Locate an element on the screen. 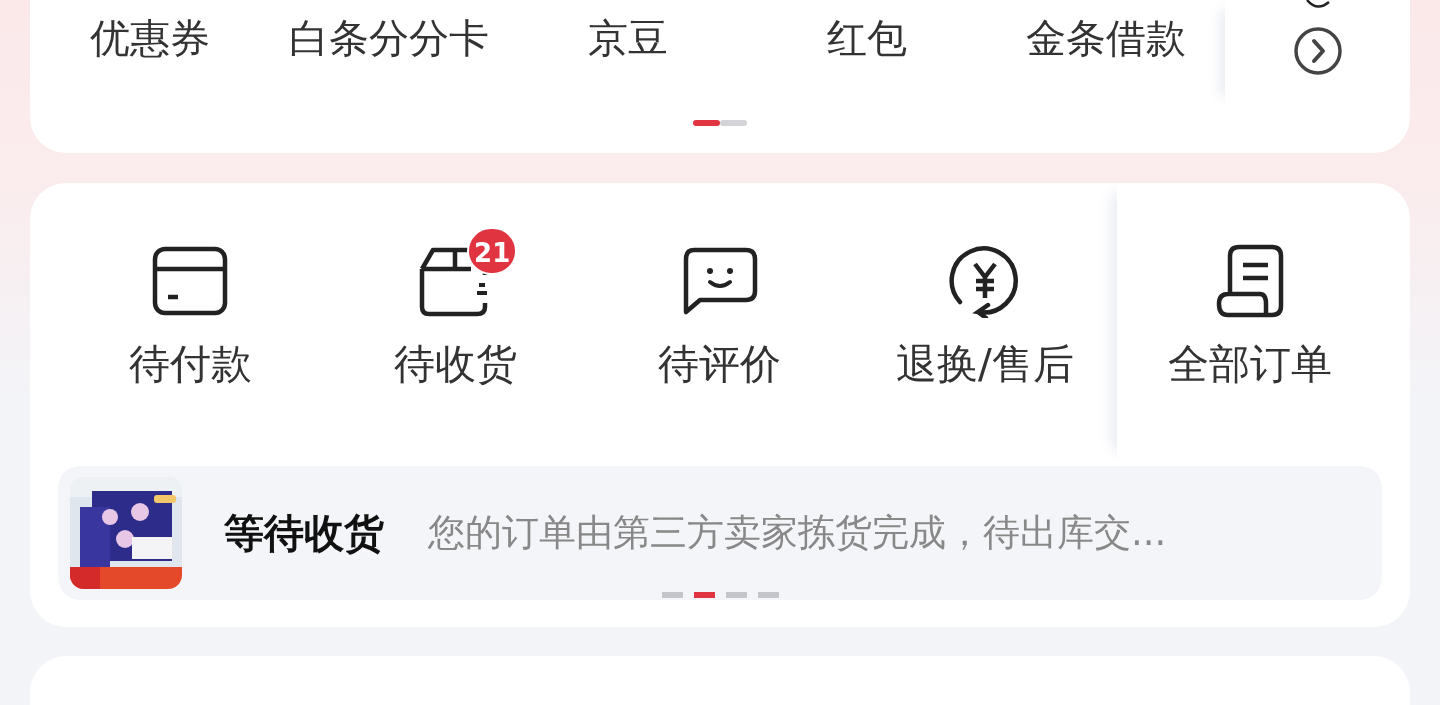 The height and width of the screenshot is (705, 1440). order-status-label: 退换/售后 is located at coordinates (984, 364).